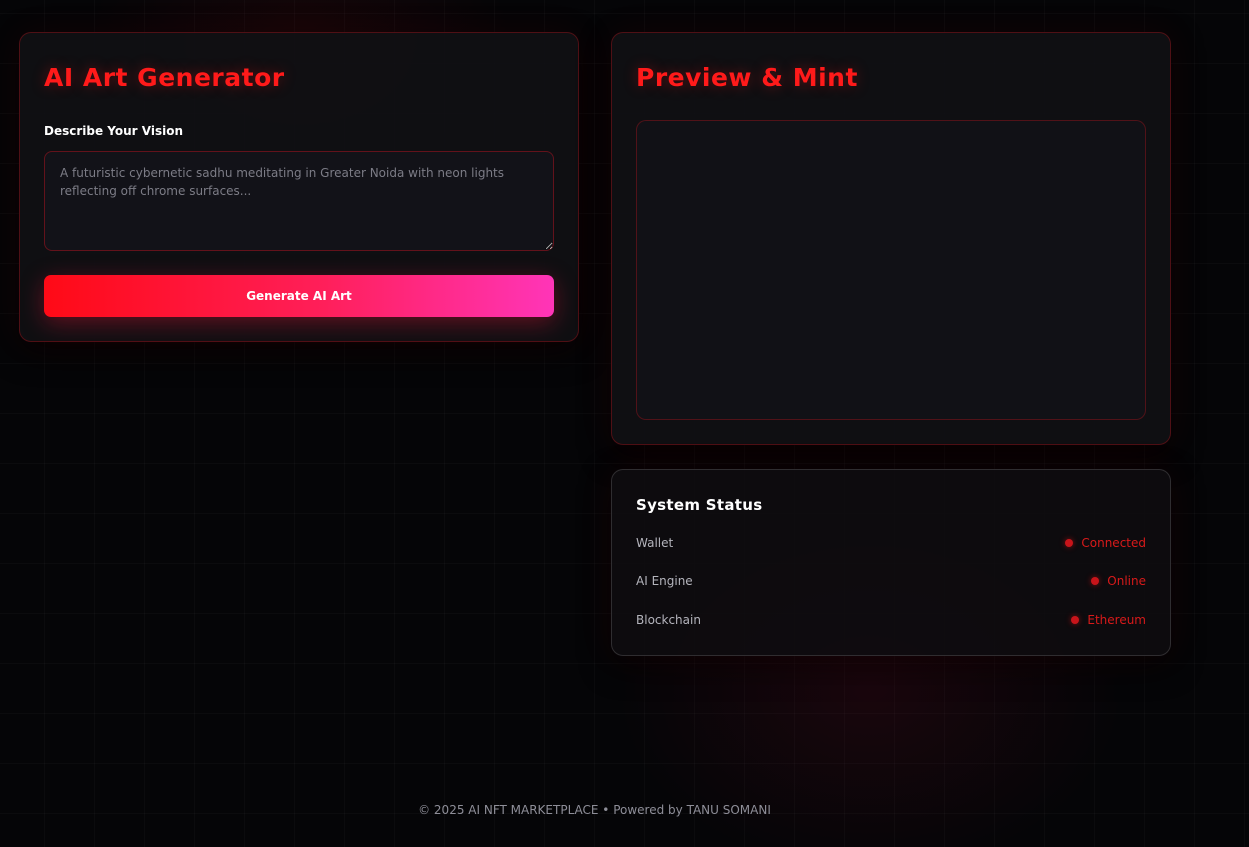 This screenshot has width=1249, height=847. I want to click on generate-ai-art-button: Generate AI Art, so click(299, 296).